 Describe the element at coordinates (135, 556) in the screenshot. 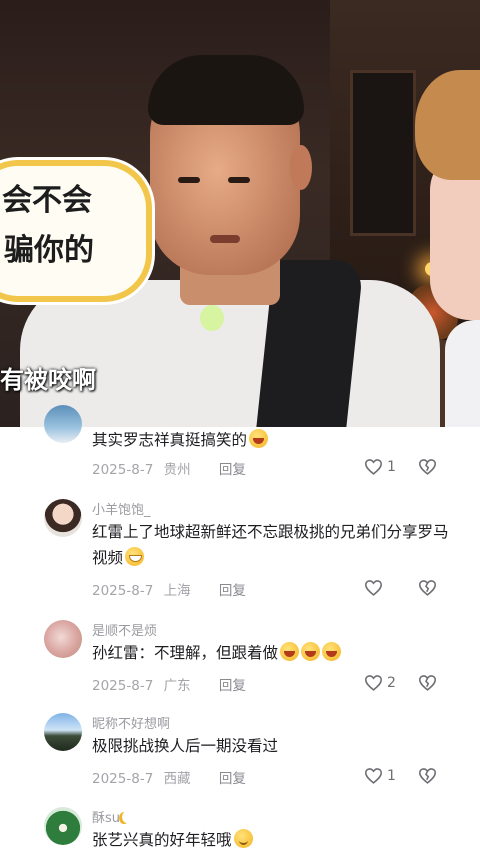

I see `grimace-emoji` at that location.